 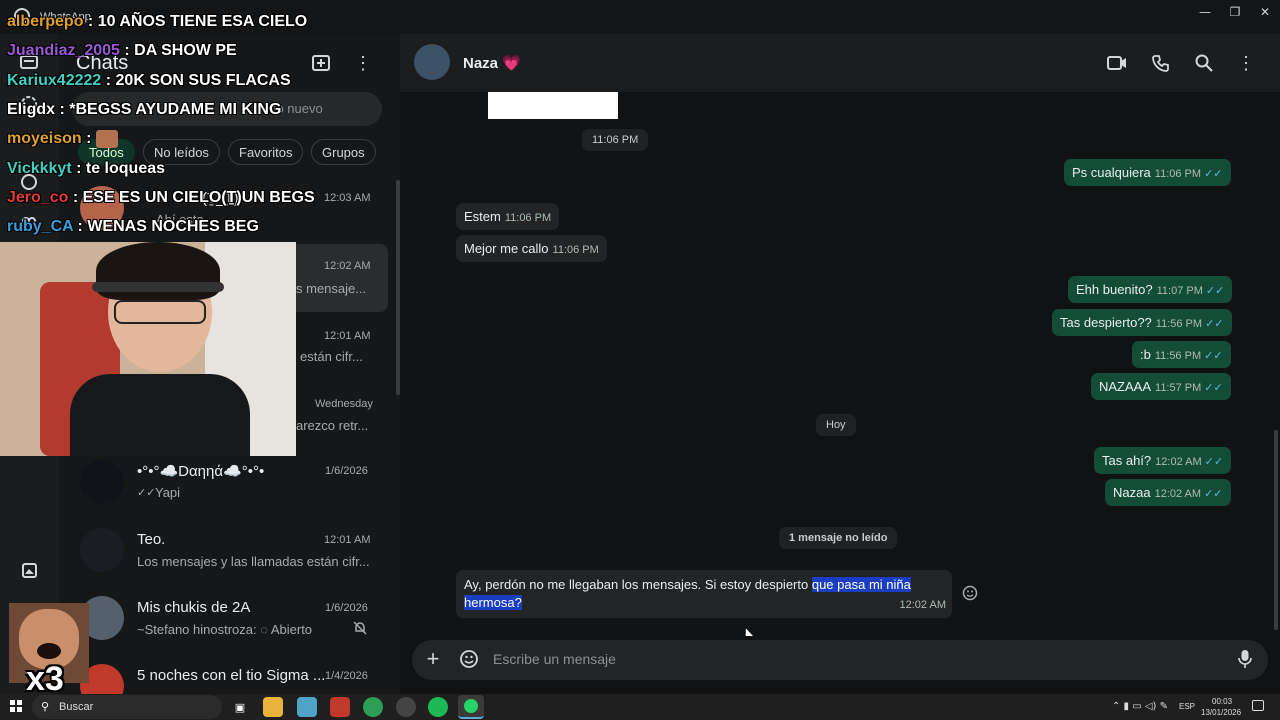 I want to click on chrome-icon, so click(x=373, y=707).